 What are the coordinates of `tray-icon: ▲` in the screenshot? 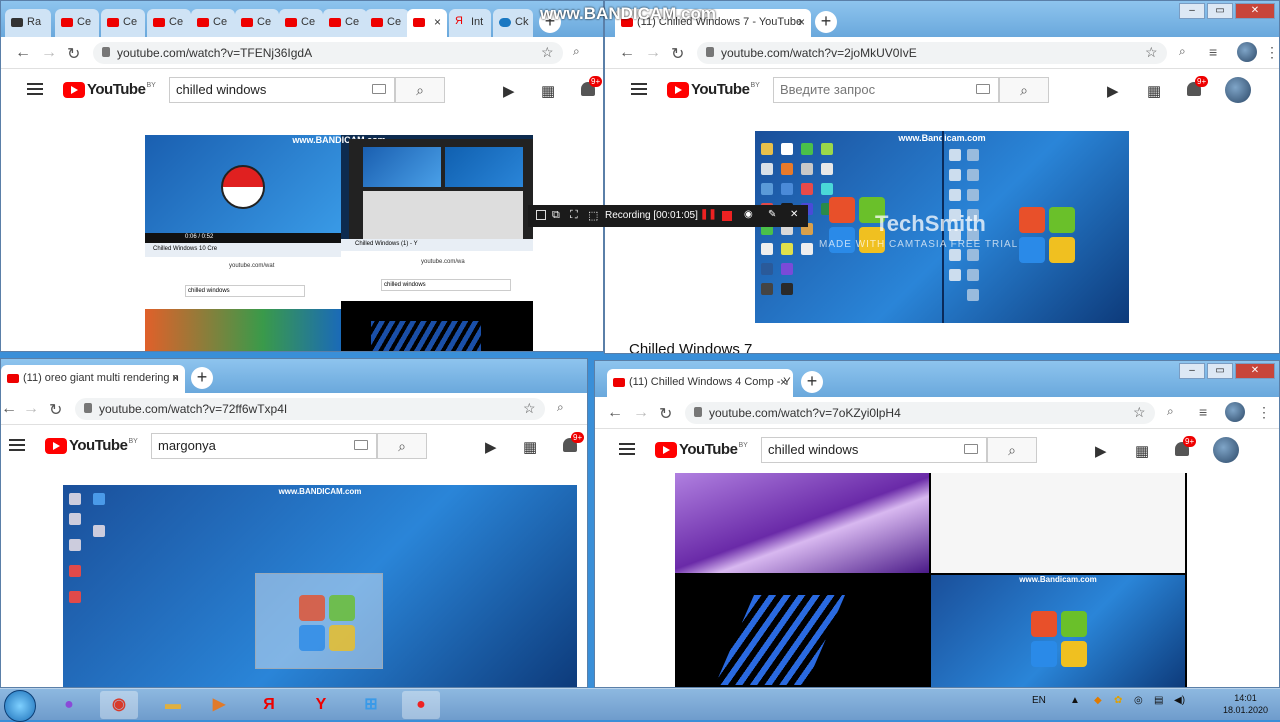 It's located at (1075, 700).